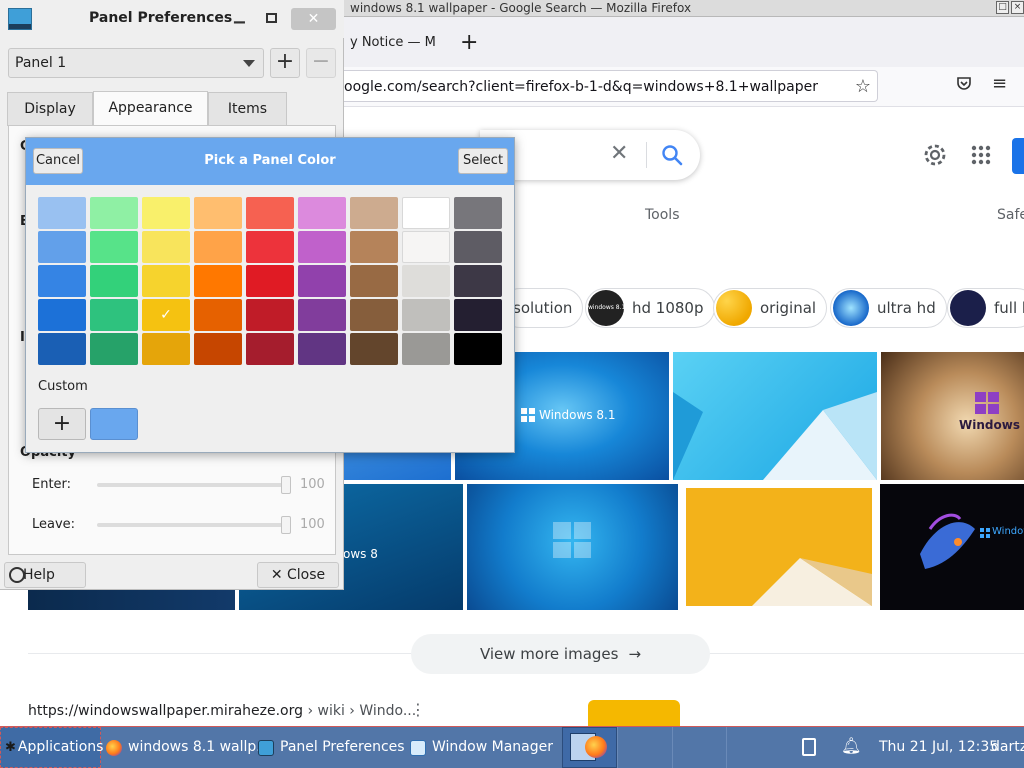  I want to click on search-icon, so click(672, 155).